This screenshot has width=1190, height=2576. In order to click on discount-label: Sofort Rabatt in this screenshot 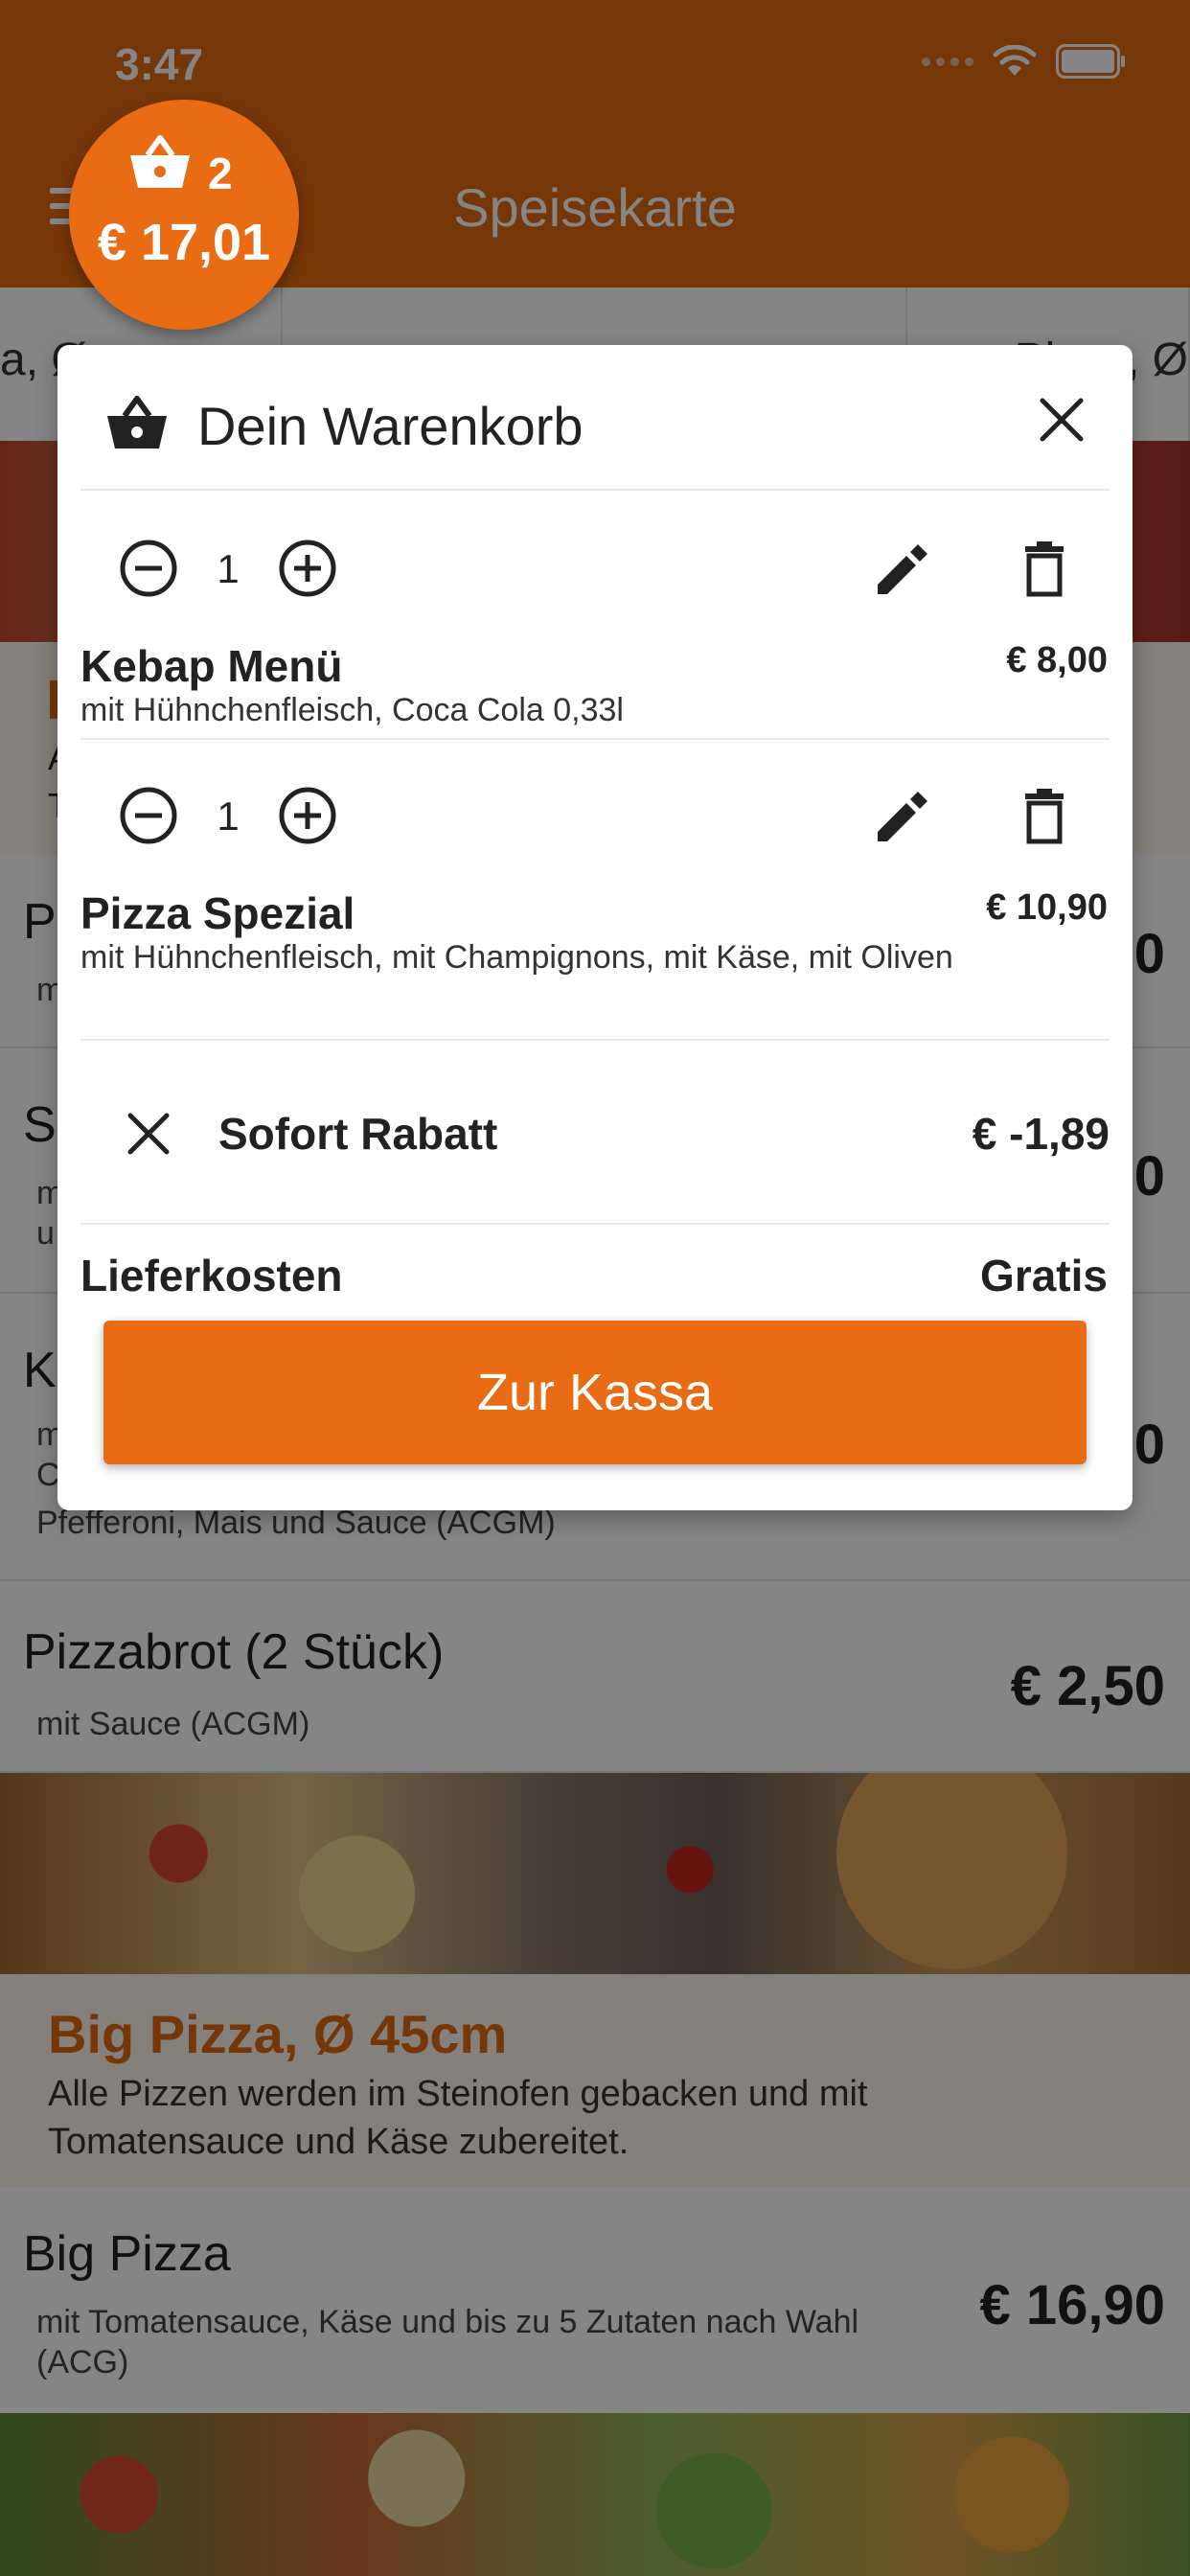, I will do `click(358, 1134)`.